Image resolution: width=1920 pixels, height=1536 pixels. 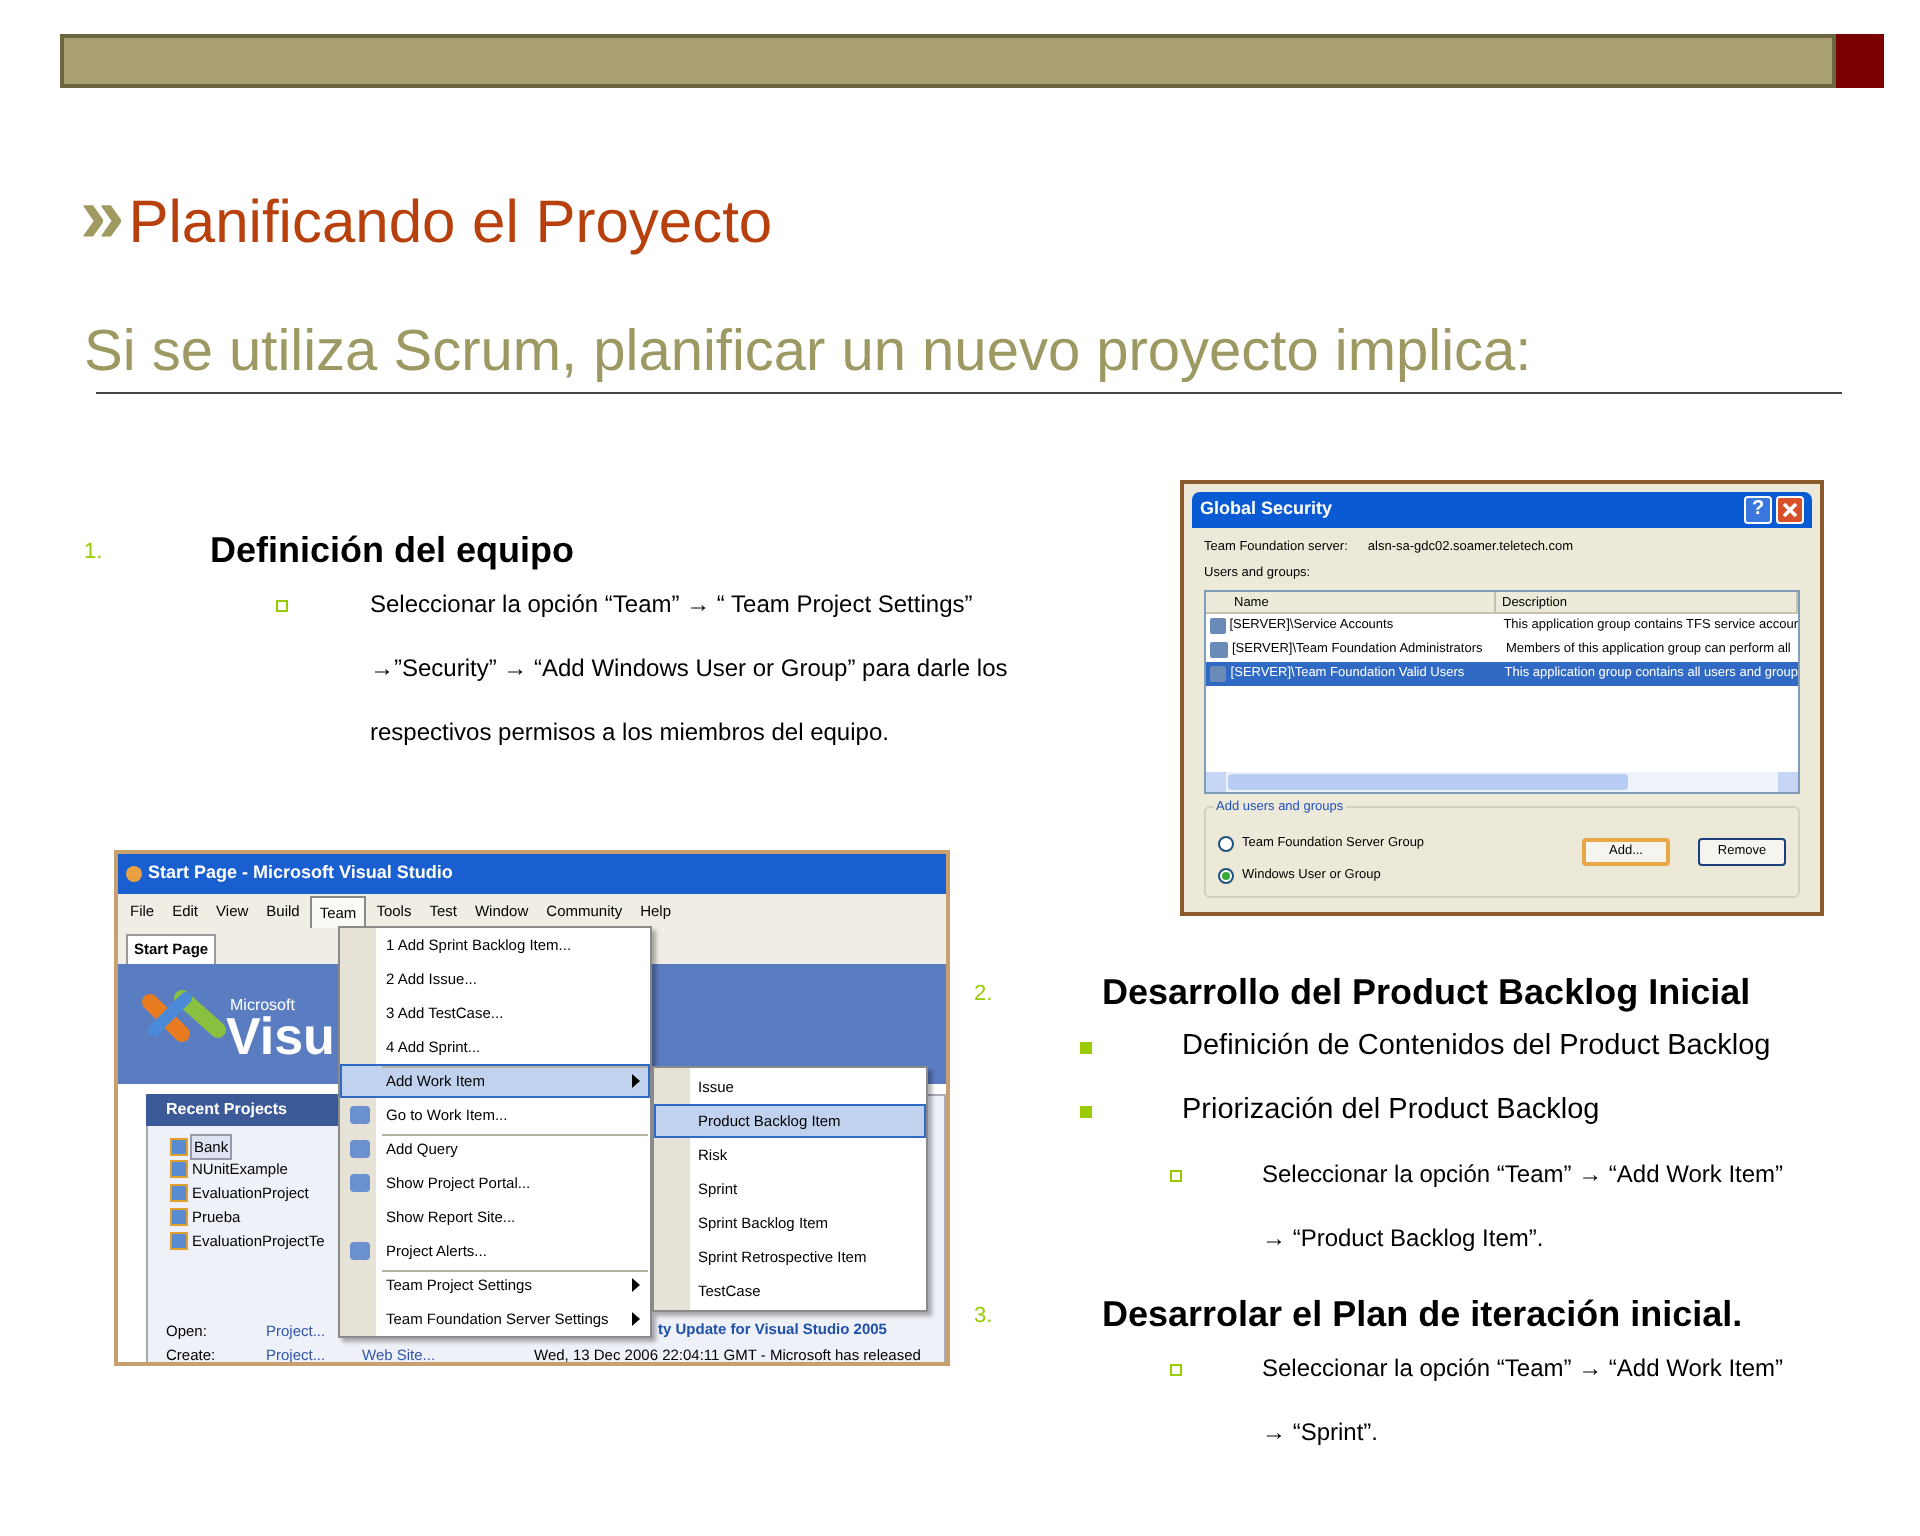 What do you see at coordinates (450, 224) in the screenshot?
I see `slide-title: Planificando el Proyecto` at bounding box center [450, 224].